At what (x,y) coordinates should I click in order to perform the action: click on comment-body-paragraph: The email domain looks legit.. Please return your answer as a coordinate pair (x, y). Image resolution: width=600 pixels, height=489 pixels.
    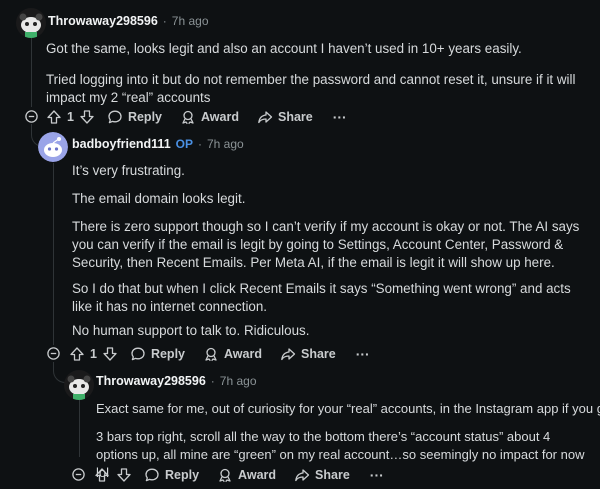
    Looking at the image, I should click on (159, 198).